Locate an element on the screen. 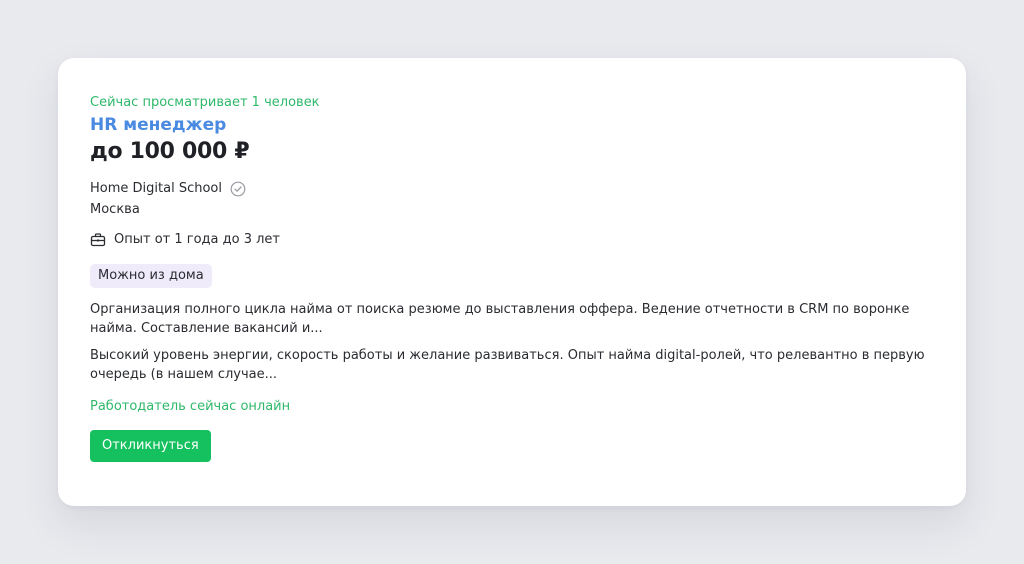 This screenshot has width=1024, height=564. respond-button: Откликнуться is located at coordinates (150, 446).